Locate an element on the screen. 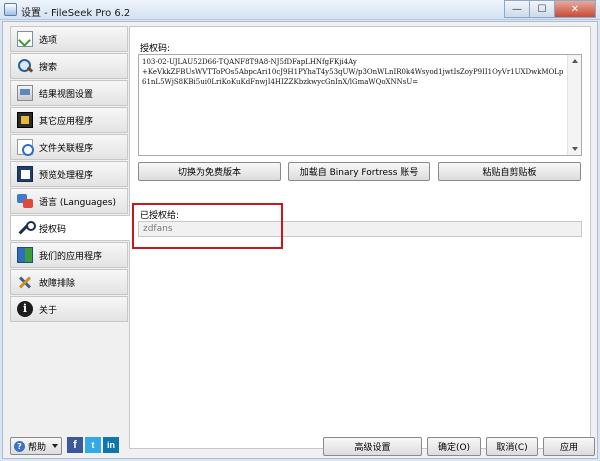 This screenshot has width=600, height=461. scroll-down-icon is located at coordinates (575, 149).